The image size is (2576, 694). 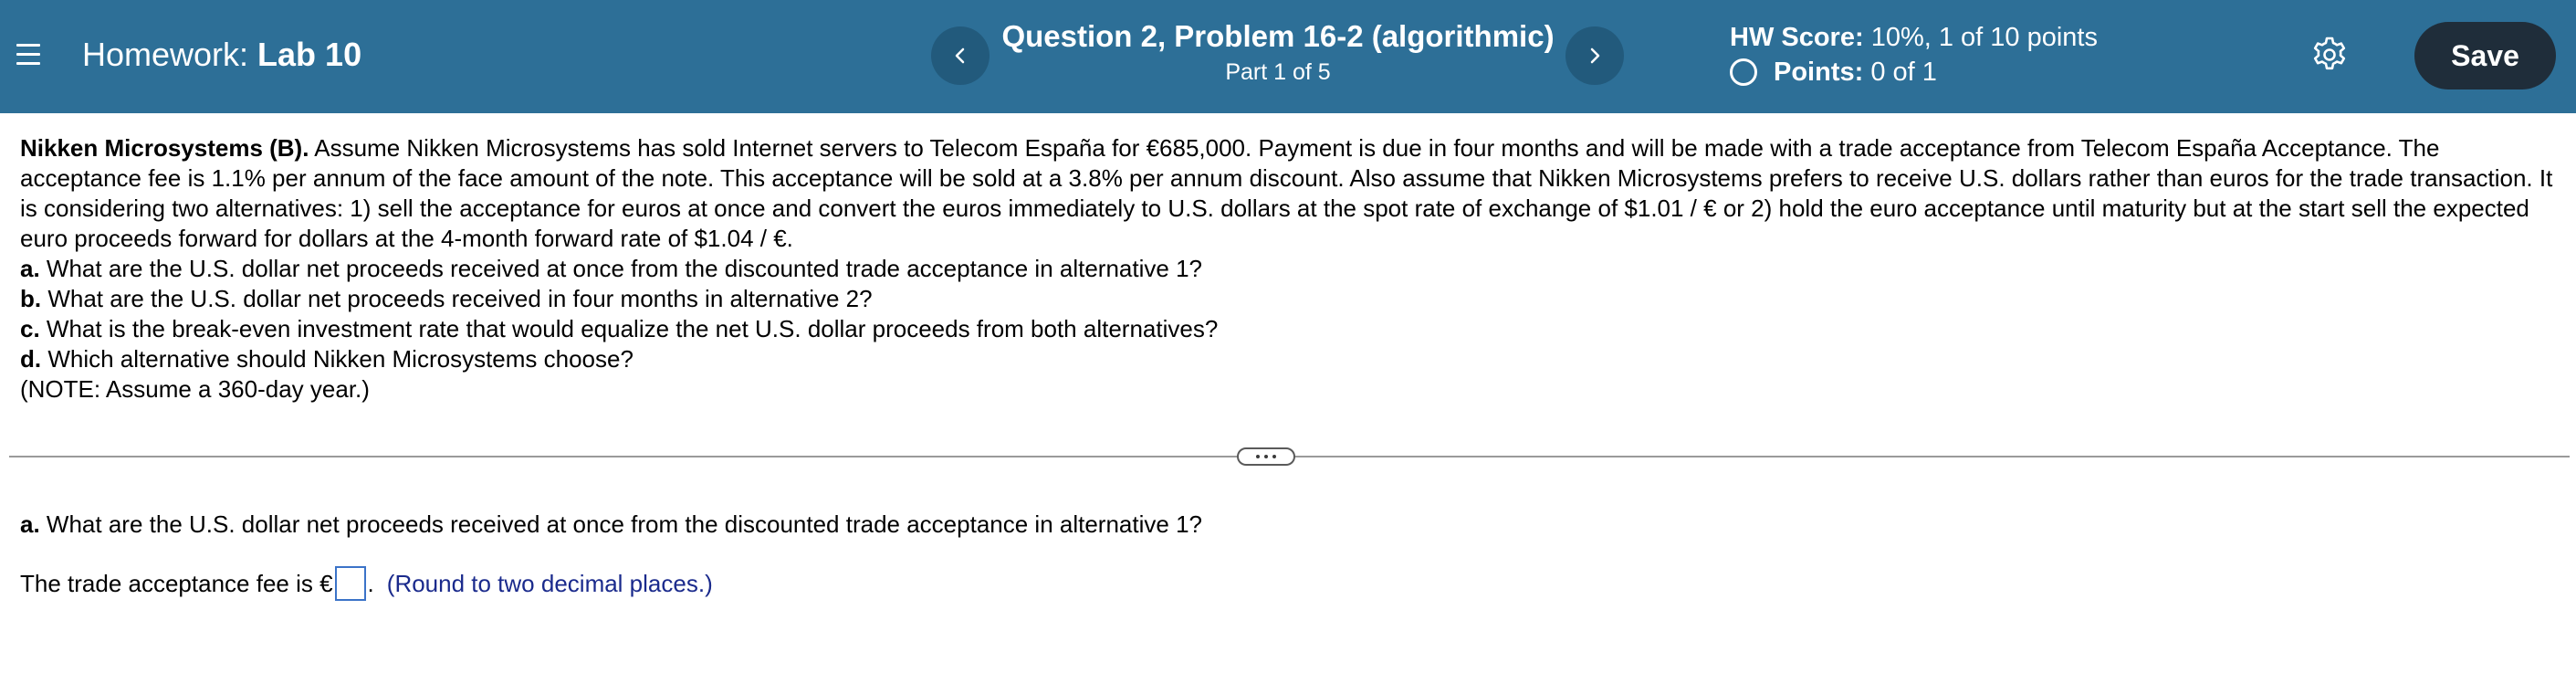 What do you see at coordinates (350, 583) in the screenshot?
I see `answer-input-field` at bounding box center [350, 583].